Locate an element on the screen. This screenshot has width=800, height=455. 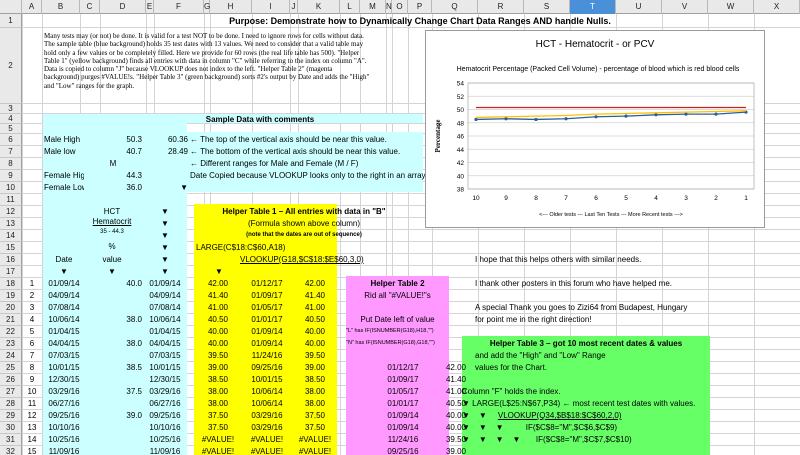
column-header-t: T is located at coordinates (593, 7).